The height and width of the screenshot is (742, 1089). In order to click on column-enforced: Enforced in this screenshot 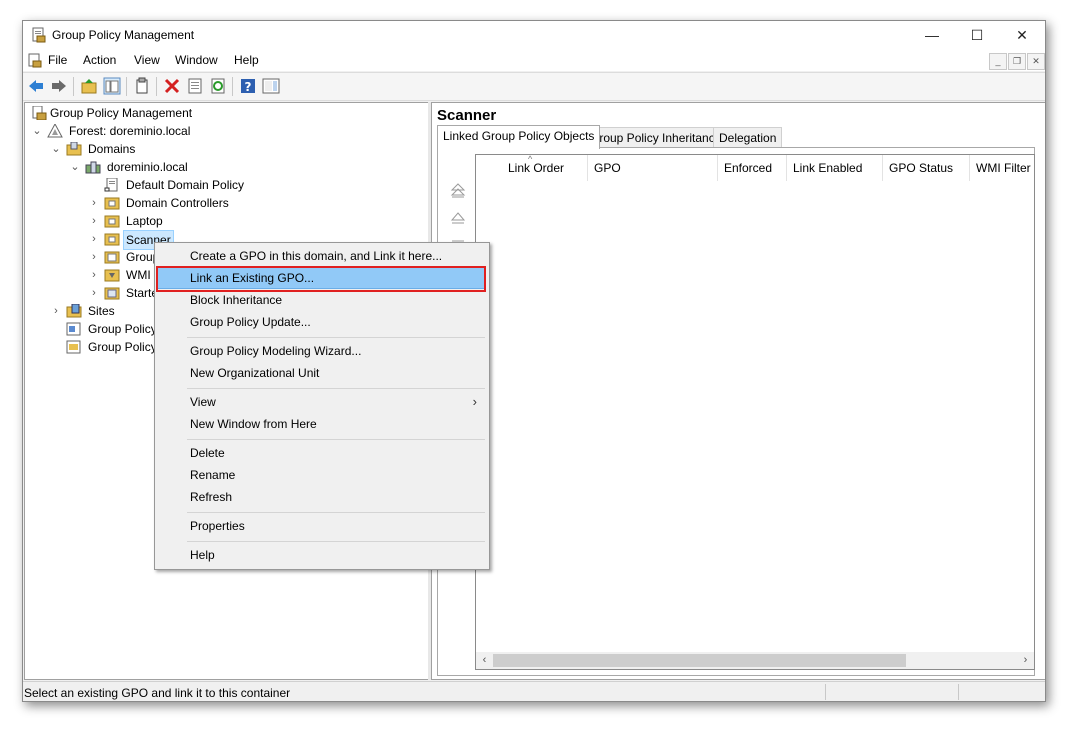, I will do `click(752, 168)`.